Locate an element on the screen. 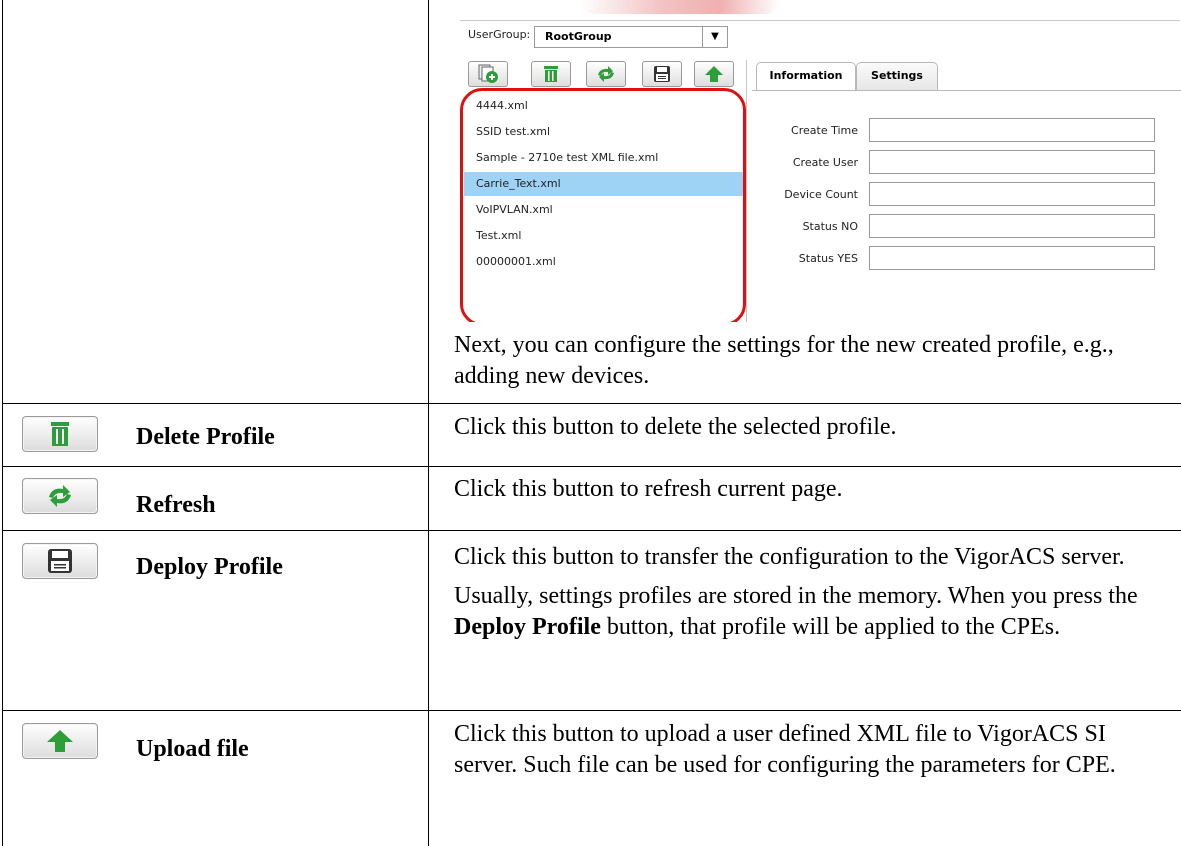 This screenshot has height=846, width=1181. upload-file-label: Upload file is located at coordinates (192, 749).